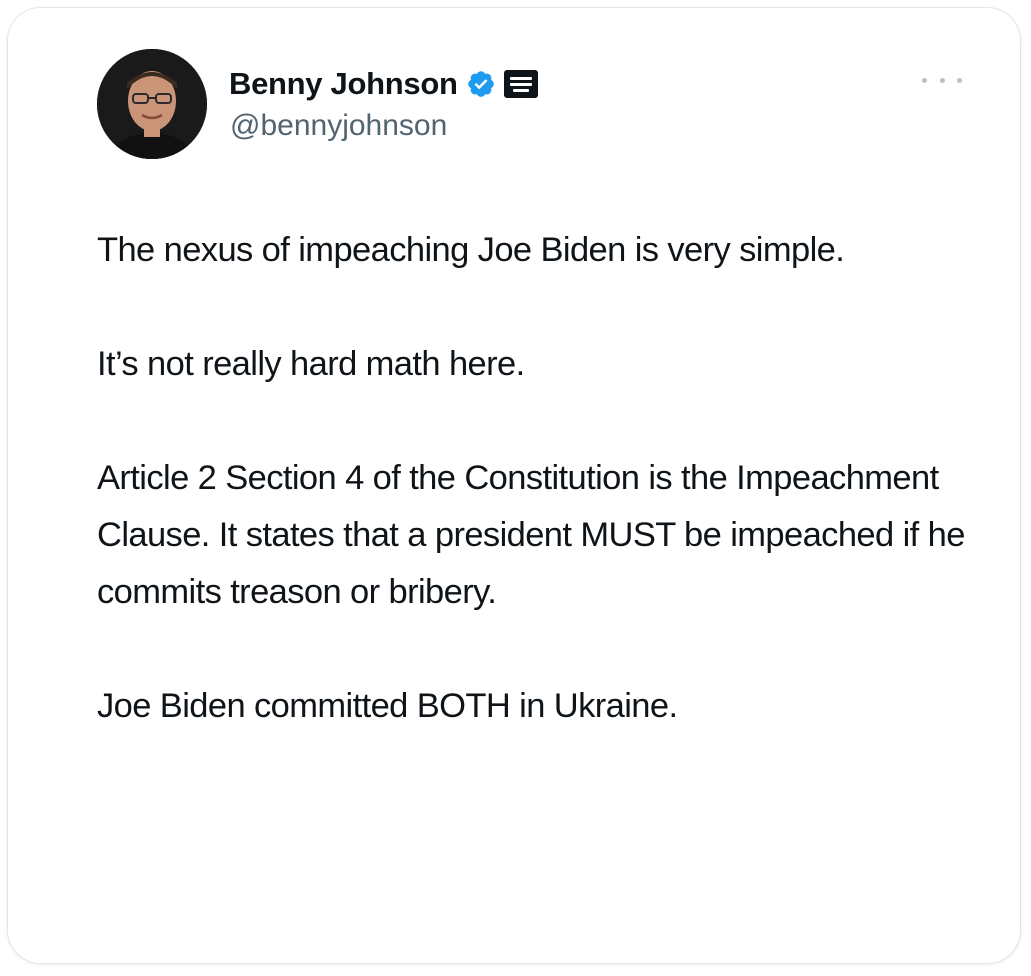  What do you see at coordinates (481, 84) in the screenshot?
I see `verified-badge-icon` at bounding box center [481, 84].